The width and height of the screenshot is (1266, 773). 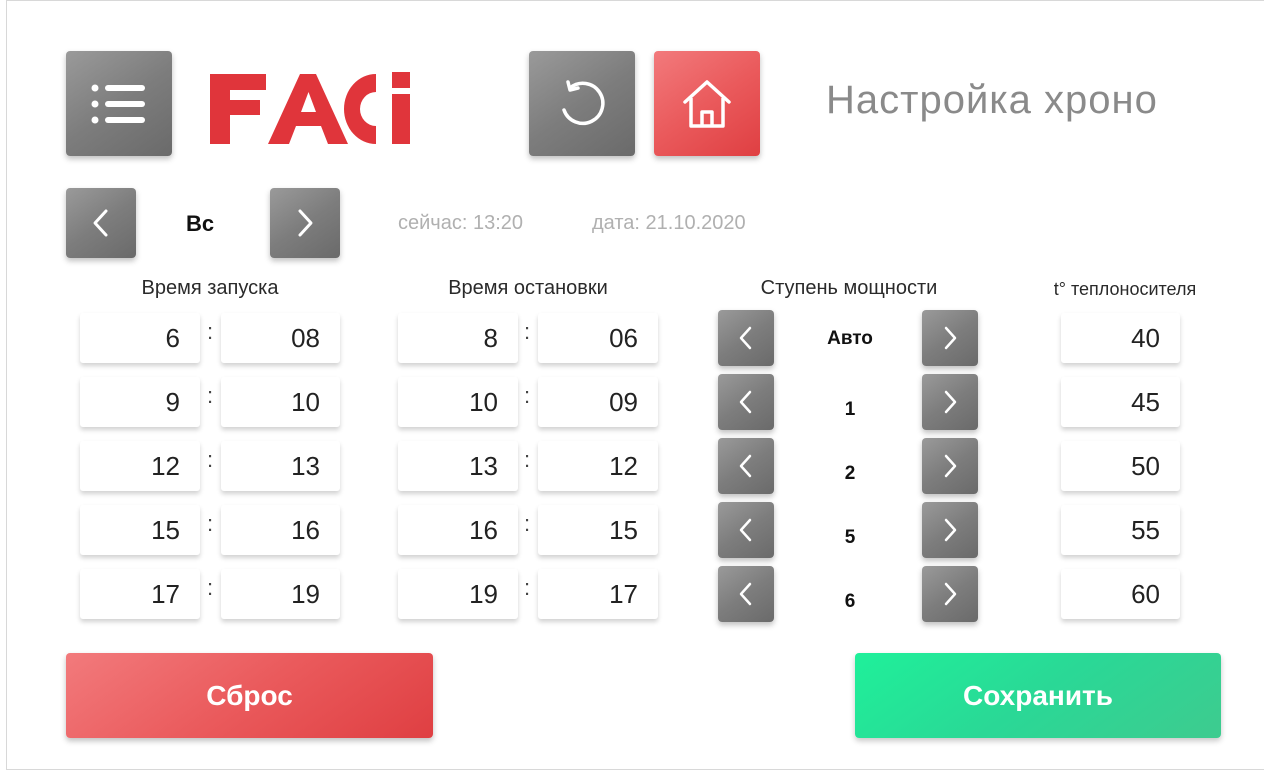 I want to click on start-hour-field: 9, so click(x=140, y=402).